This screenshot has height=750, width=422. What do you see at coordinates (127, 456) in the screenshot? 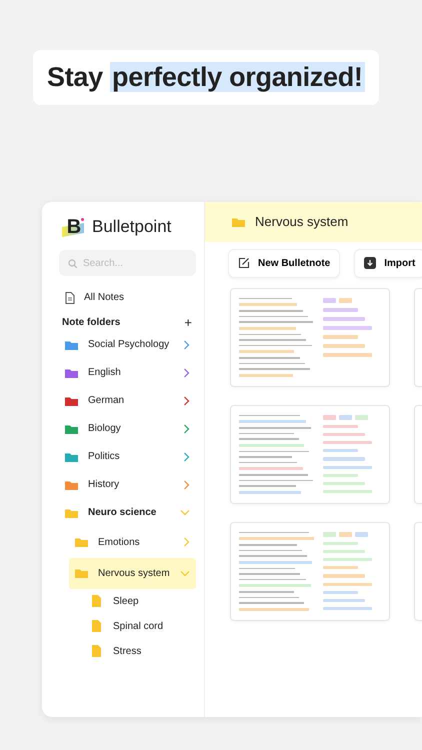
I see `folder-item: Politics` at bounding box center [127, 456].